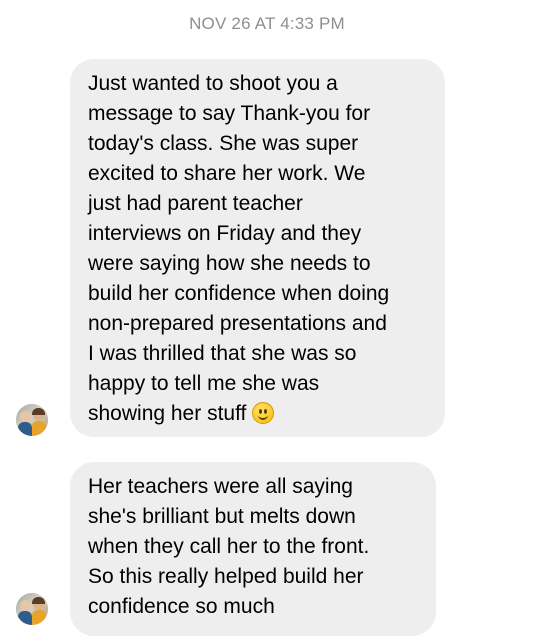 The height and width of the screenshot is (641, 534). Describe the element at coordinates (213, 83) in the screenshot. I see `message-line: Just wanted to shoot you a` at that location.